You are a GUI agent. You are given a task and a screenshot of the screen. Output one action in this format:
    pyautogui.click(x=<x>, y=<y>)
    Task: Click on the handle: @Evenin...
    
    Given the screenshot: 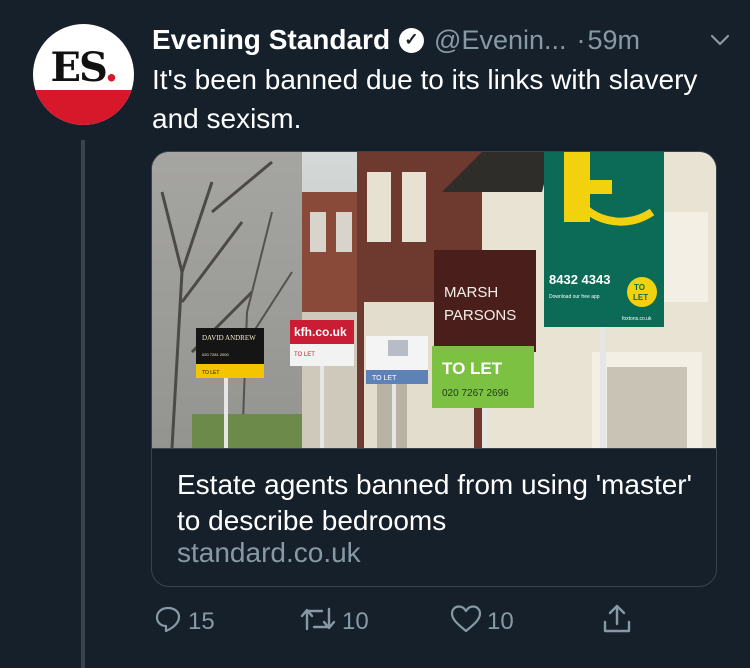 What is the action you would take?
    pyautogui.click(x=500, y=40)
    